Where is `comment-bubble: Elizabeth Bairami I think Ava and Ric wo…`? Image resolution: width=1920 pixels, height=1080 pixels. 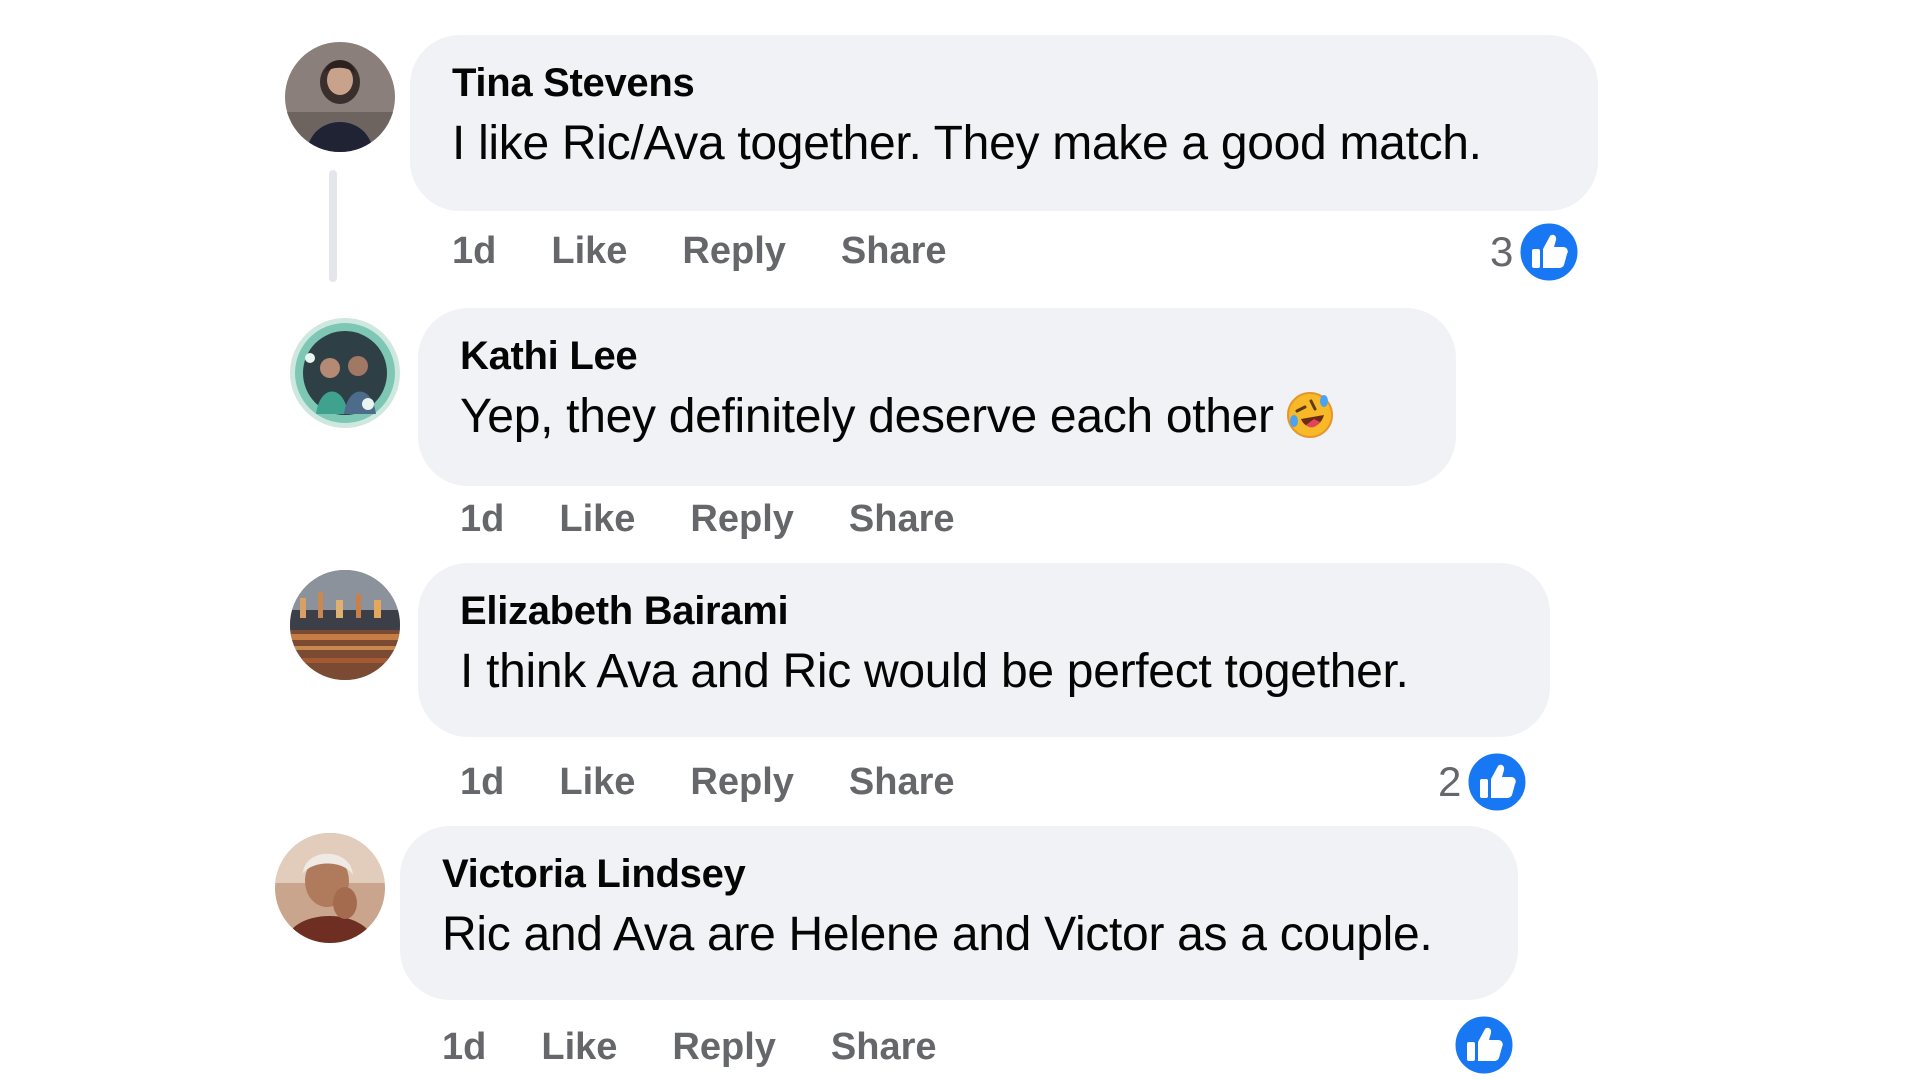
comment-bubble: Elizabeth Bairami I think Ava and Ric wo… is located at coordinates (984, 650).